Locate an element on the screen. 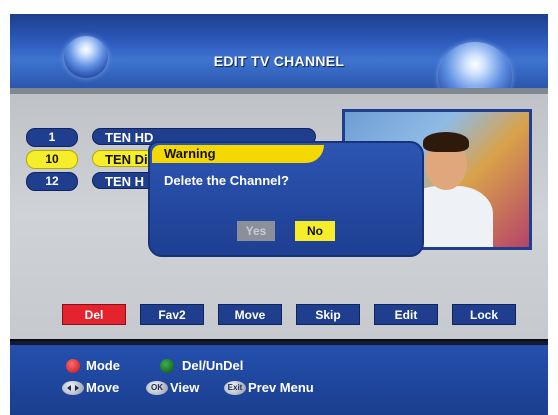  channel-number: 10 is located at coordinates (52, 159).